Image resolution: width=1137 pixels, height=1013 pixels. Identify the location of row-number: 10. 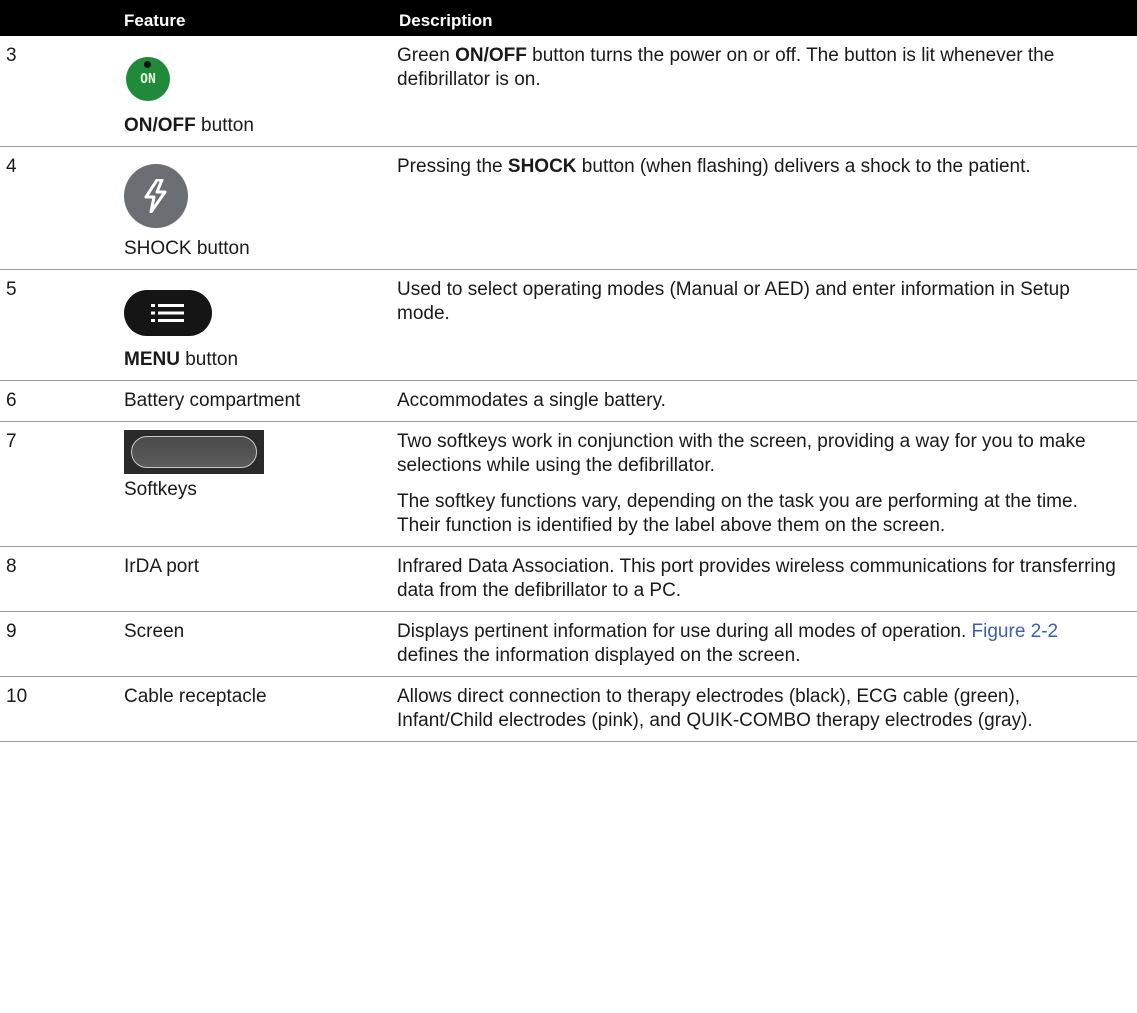
(17, 696).